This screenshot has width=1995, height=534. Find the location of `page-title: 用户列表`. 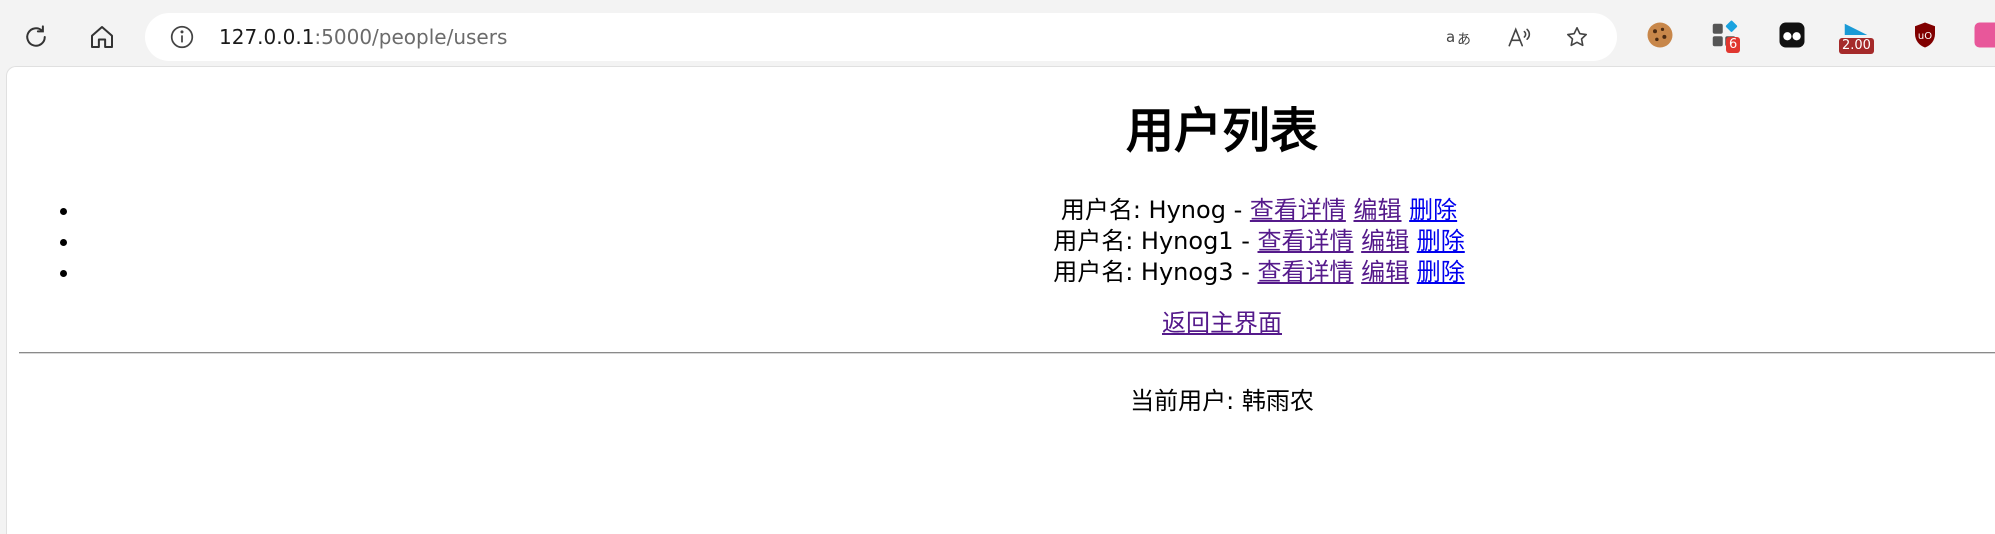

page-title: 用户列表 is located at coordinates (1001, 131).